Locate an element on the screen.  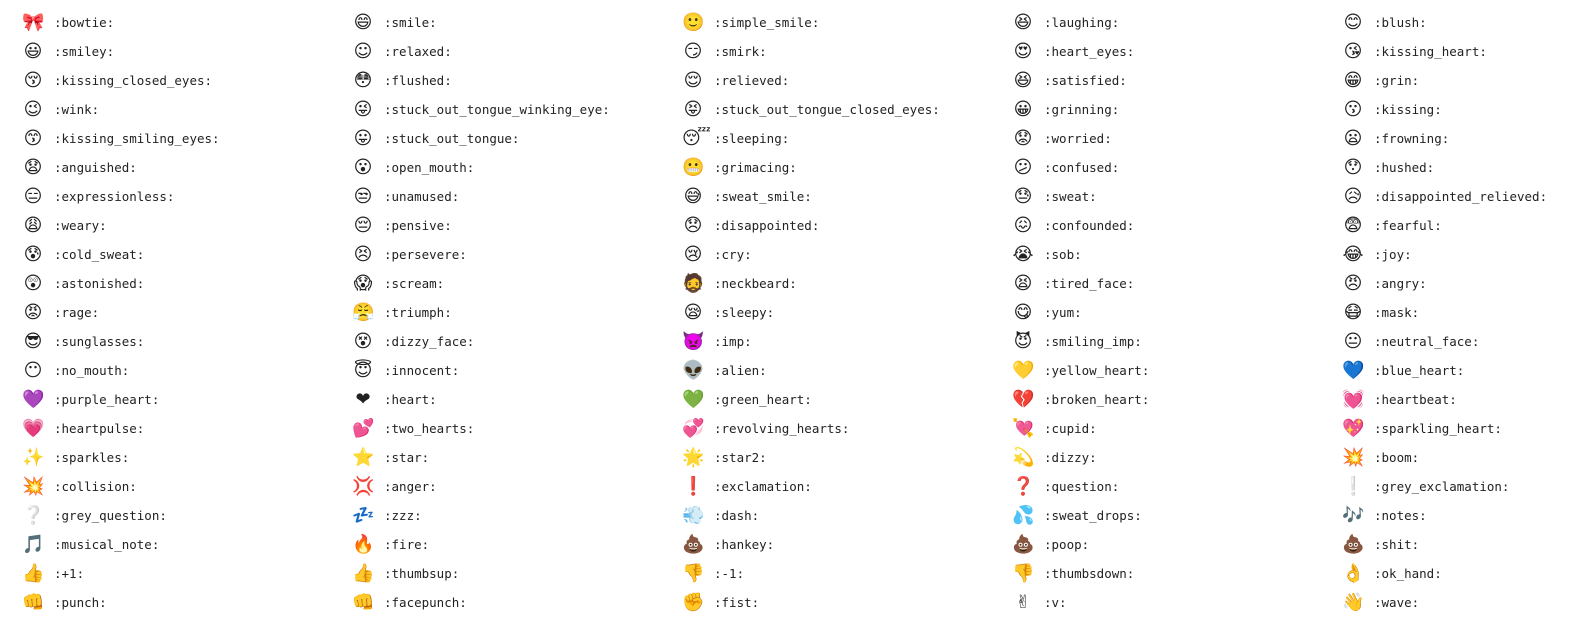
emoji-code-label: :tired_face: is located at coordinates (1089, 283).